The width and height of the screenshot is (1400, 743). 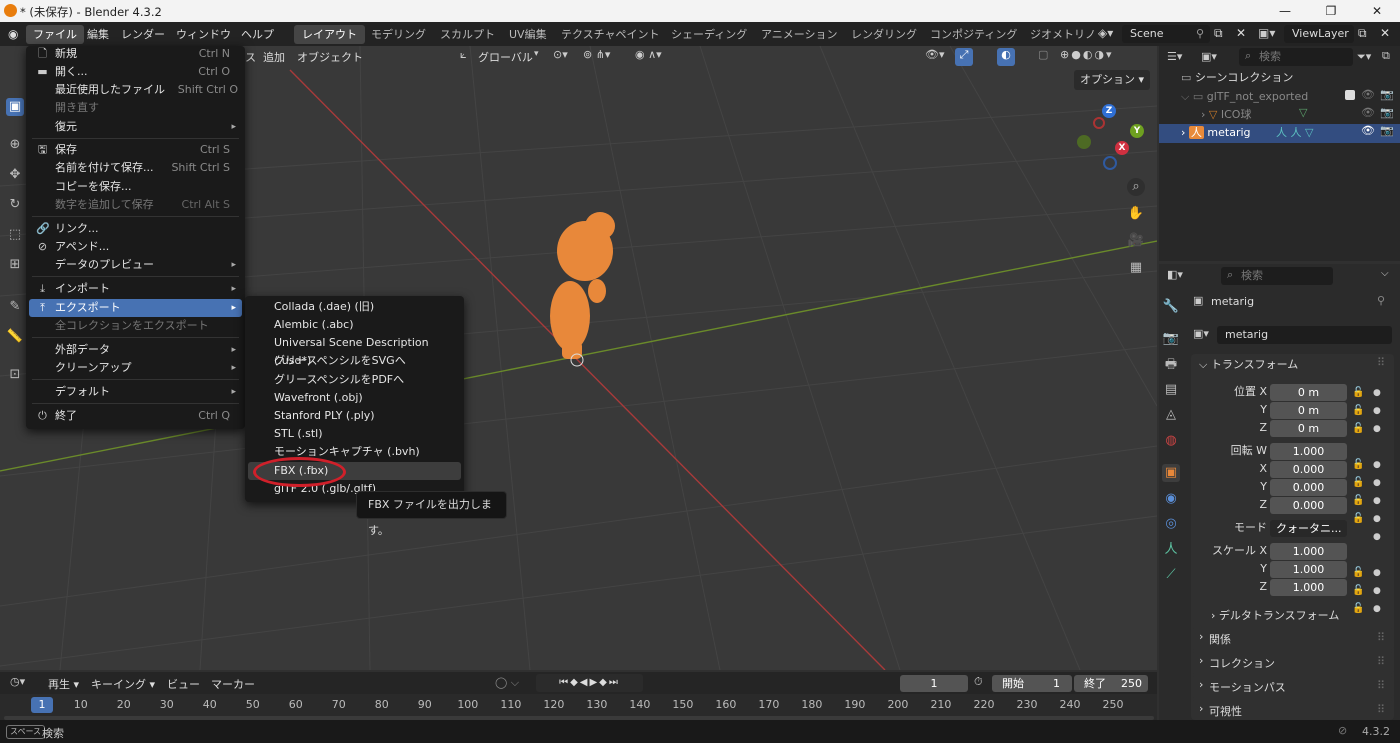 I want to click on output-tab-icon: 🖶, so click(x=1171, y=365).